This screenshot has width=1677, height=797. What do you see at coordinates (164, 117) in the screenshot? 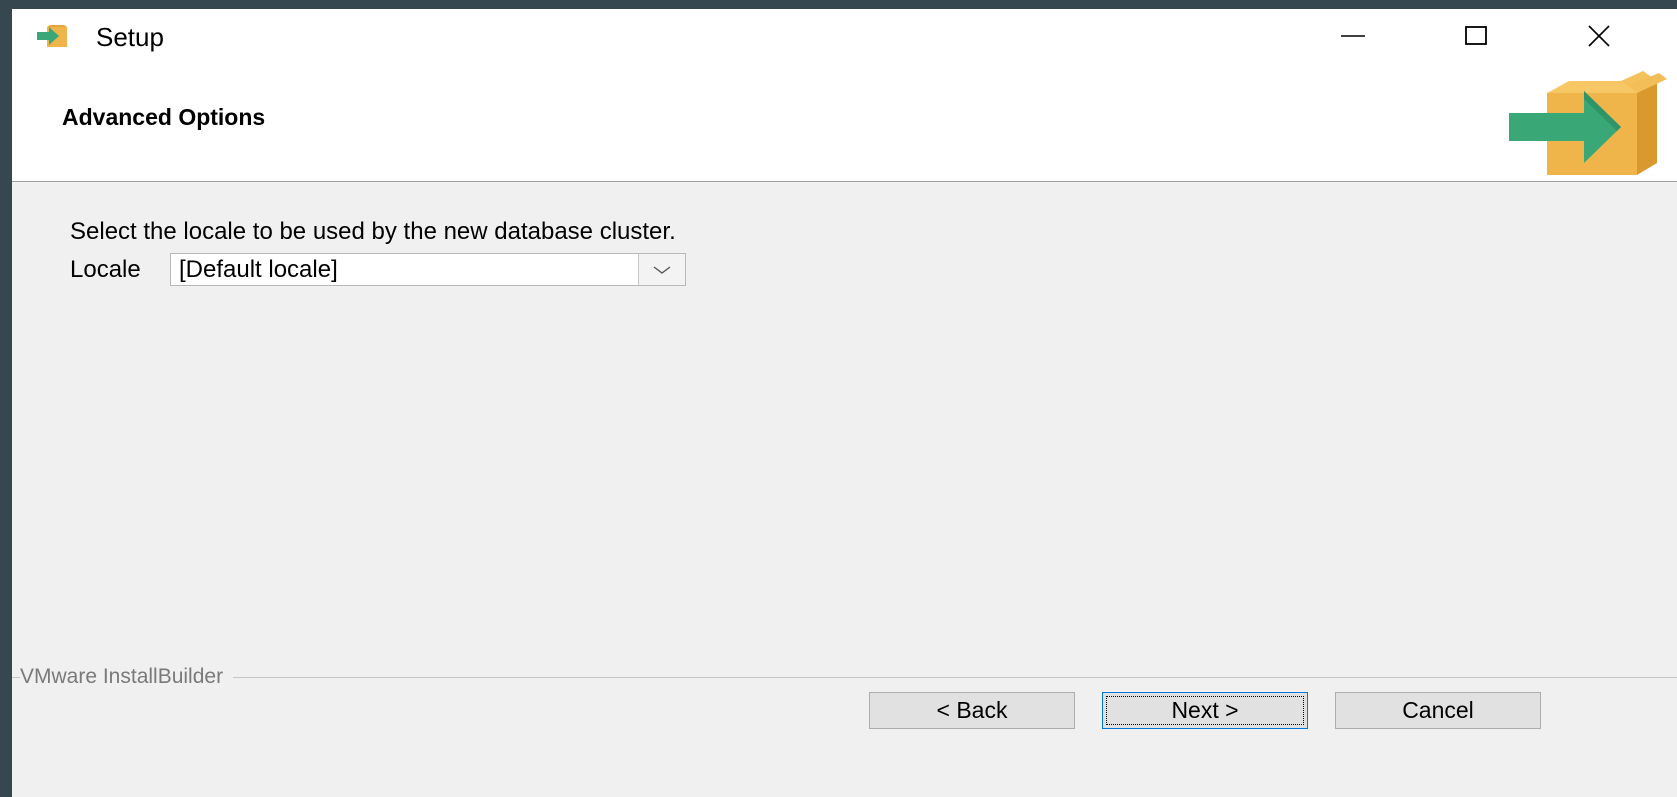
I see `page-title: Advanced Options` at bounding box center [164, 117].